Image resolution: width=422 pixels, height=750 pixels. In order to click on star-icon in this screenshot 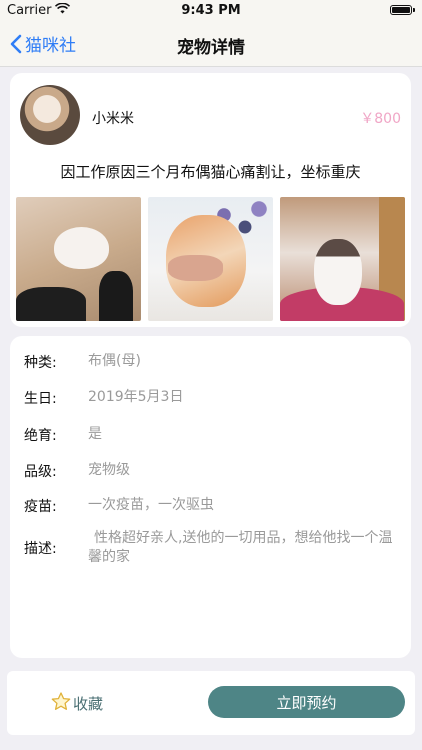, I will do `click(61, 703)`.